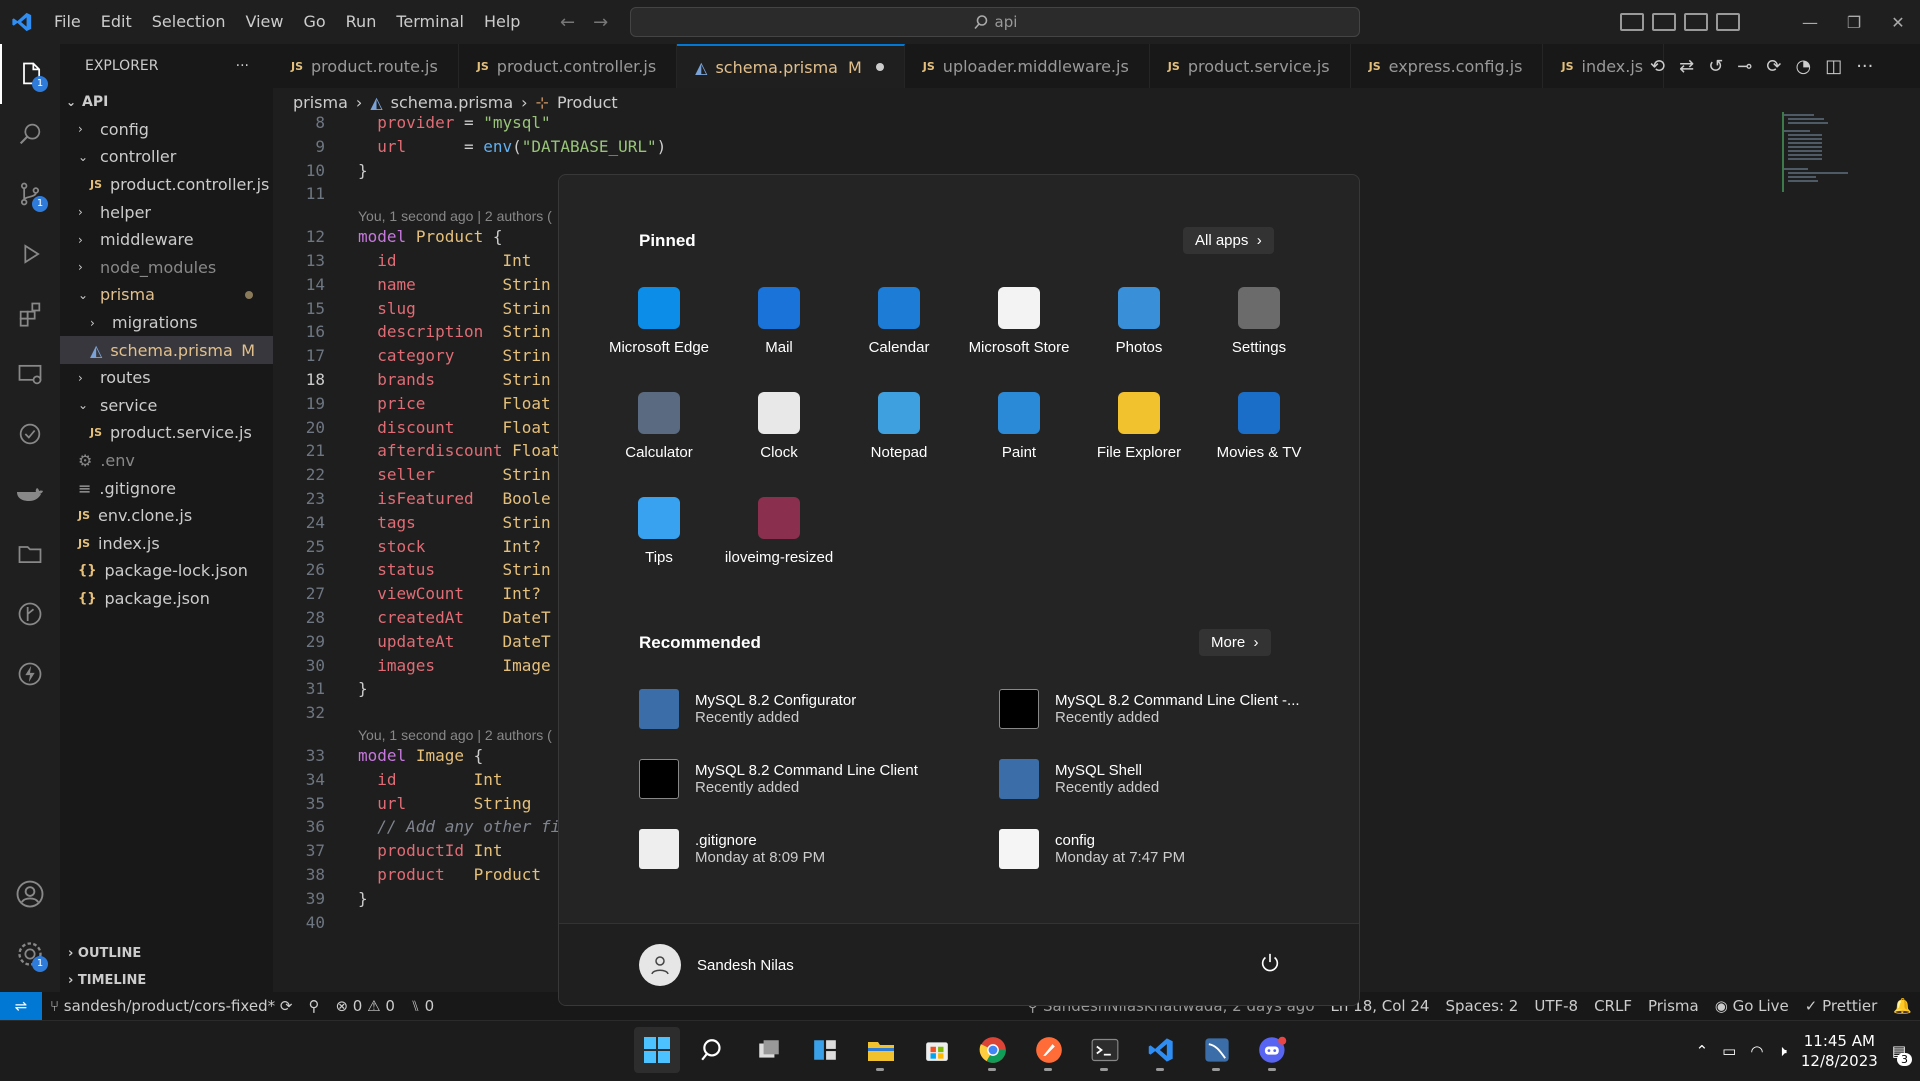 This screenshot has height=1081, width=1920. What do you see at coordinates (30, 194) in the screenshot?
I see `source-control-icon: 1` at bounding box center [30, 194].